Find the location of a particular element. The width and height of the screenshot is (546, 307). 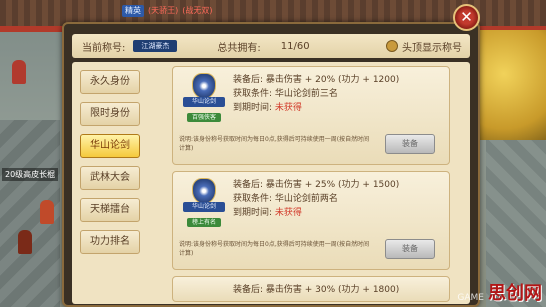

toggle-checkbox-icon is located at coordinates (392, 46).